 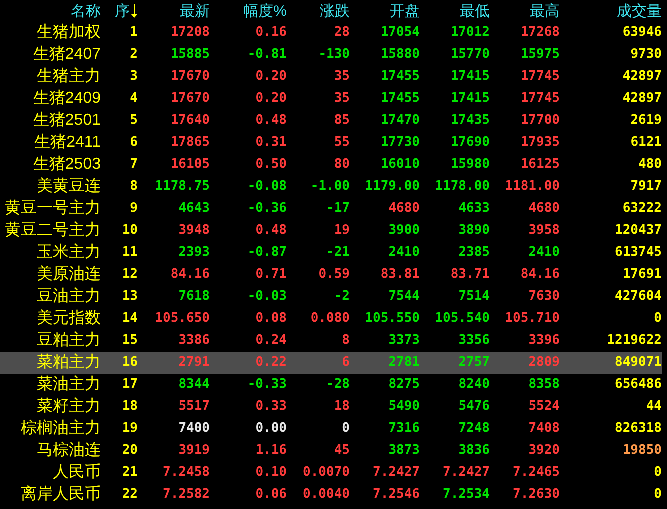 What do you see at coordinates (642, 77) in the screenshot?
I see `volume-cell-text: 42897` at bounding box center [642, 77].